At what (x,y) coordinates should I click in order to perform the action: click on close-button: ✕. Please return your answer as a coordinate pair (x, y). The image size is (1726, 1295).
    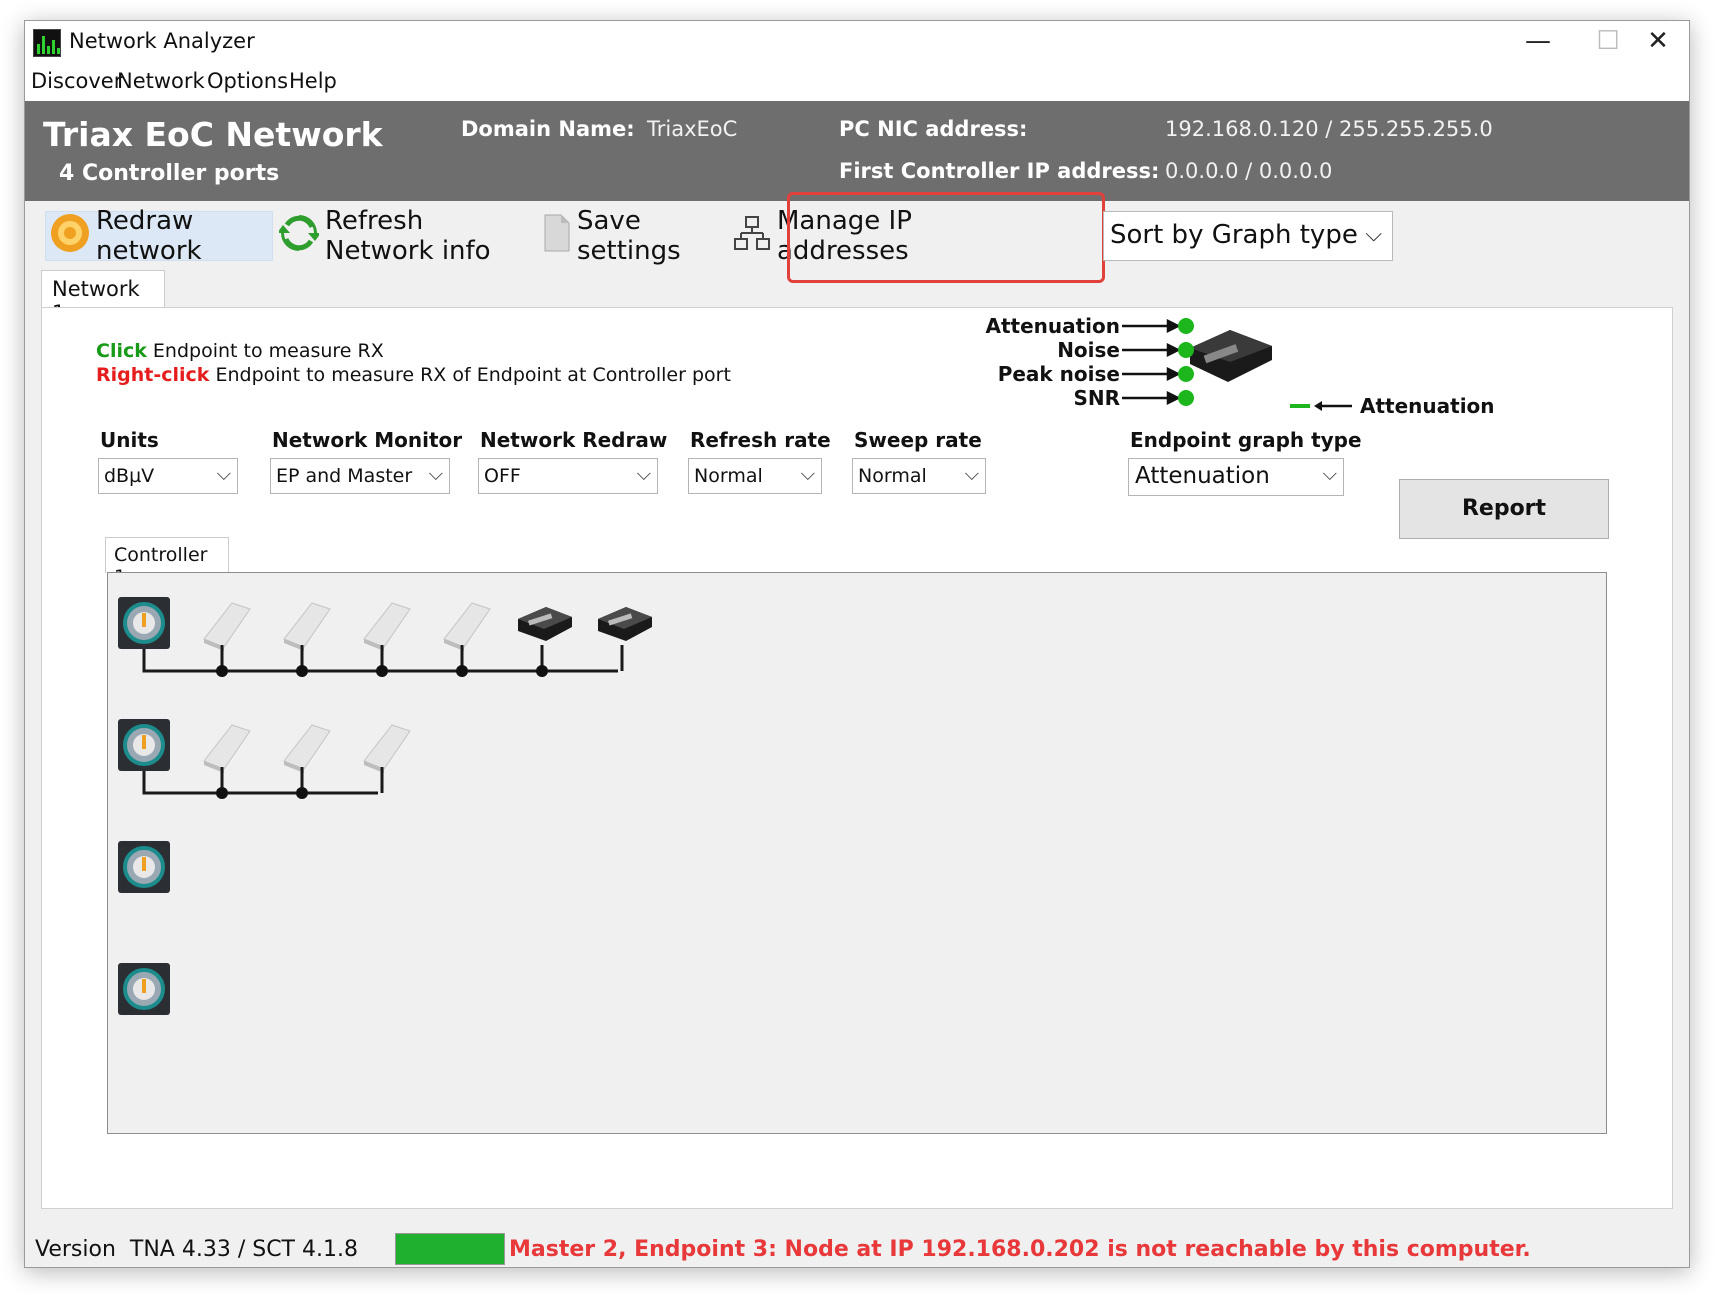
    Looking at the image, I should click on (1658, 42).